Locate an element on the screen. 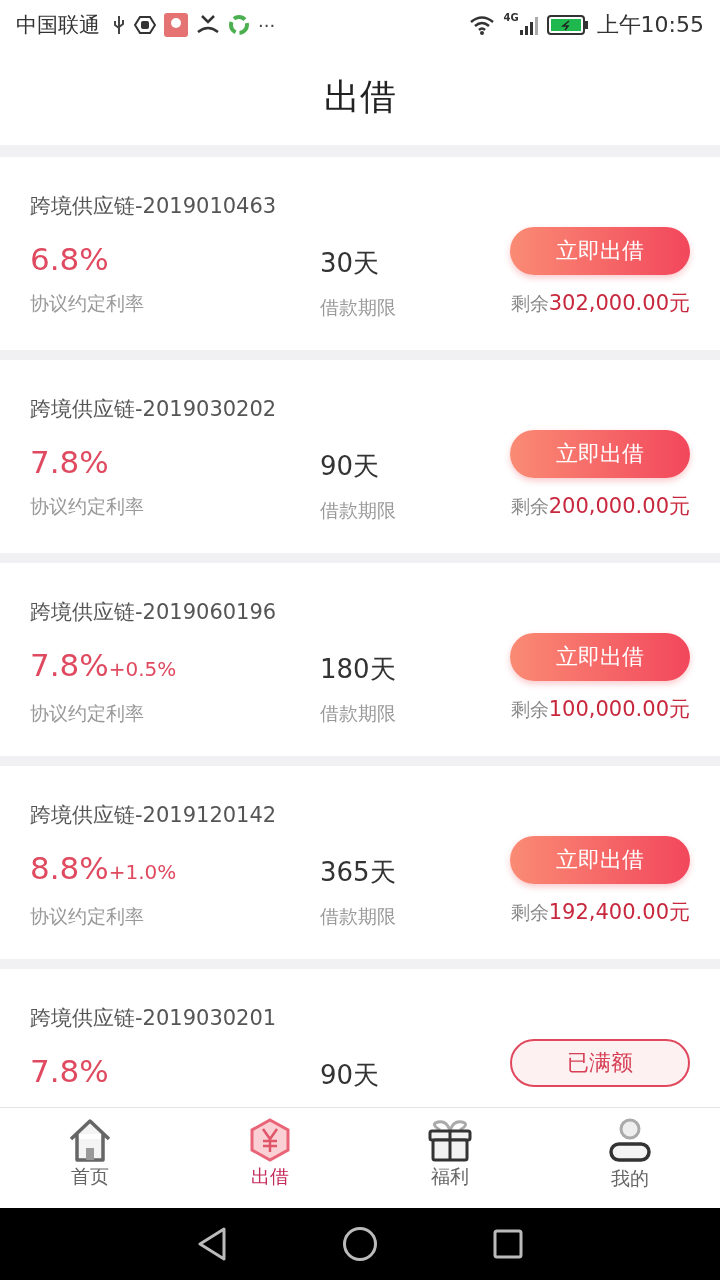  nav-tab: 首页 is located at coordinates (90, 1158).